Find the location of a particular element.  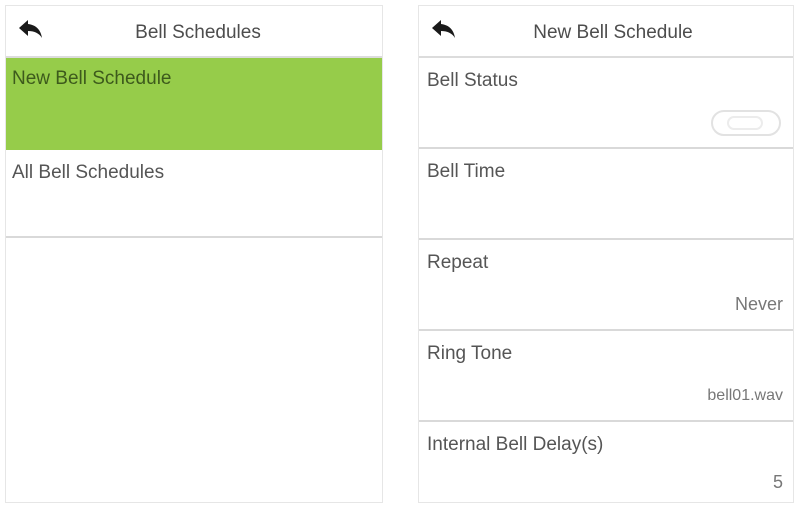

setting-label: Ring Tone is located at coordinates (470, 353).